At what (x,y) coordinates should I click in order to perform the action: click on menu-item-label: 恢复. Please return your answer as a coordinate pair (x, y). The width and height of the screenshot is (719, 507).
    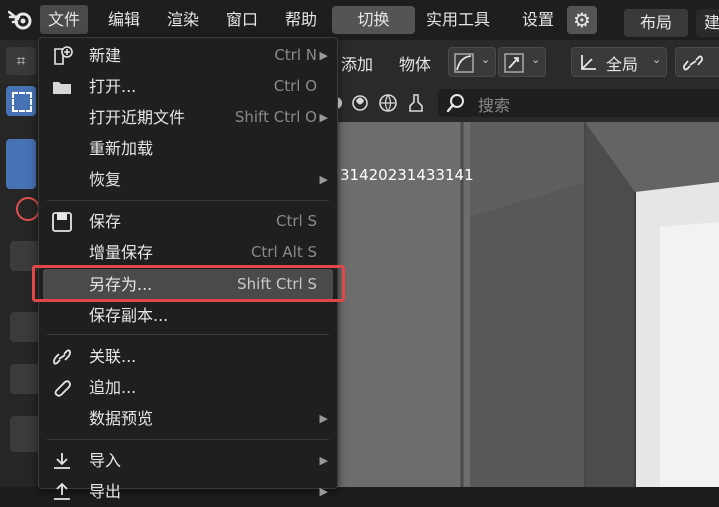
    Looking at the image, I should click on (105, 179).